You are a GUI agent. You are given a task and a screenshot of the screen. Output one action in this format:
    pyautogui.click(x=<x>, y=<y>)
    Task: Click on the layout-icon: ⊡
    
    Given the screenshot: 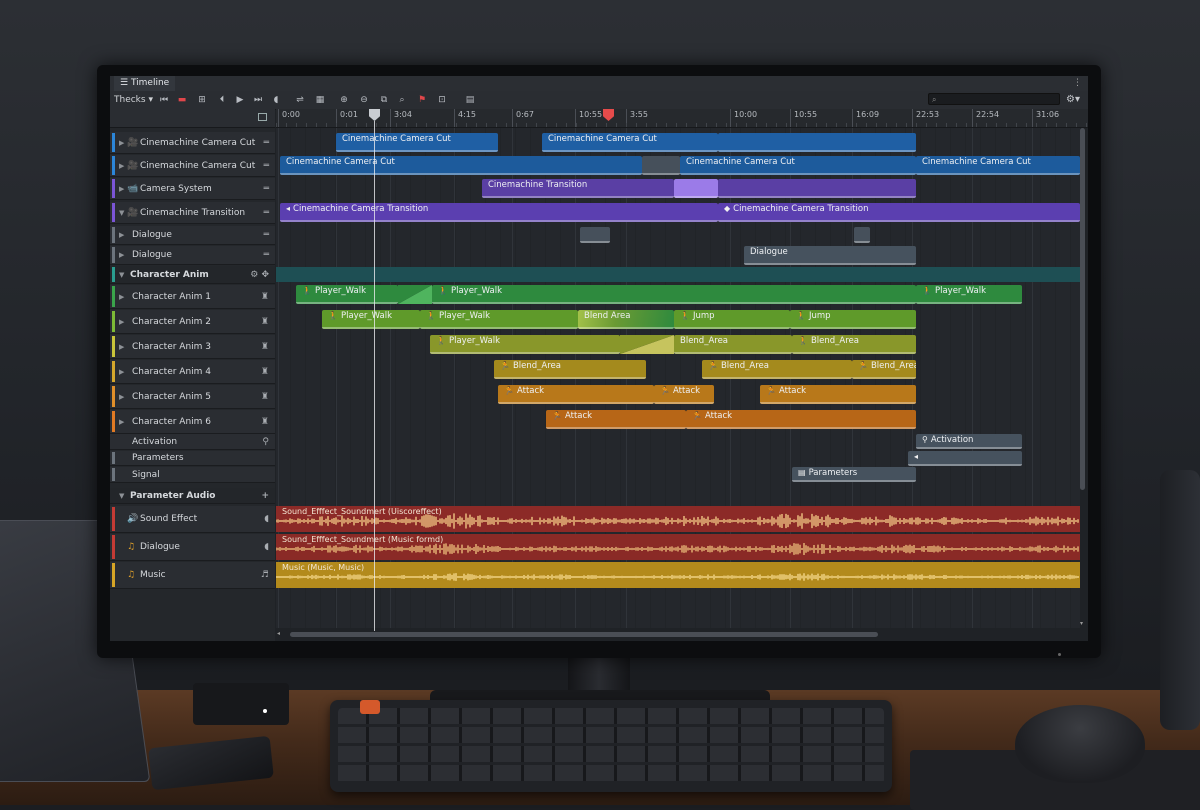 What is the action you would take?
    pyautogui.click(x=442, y=100)
    